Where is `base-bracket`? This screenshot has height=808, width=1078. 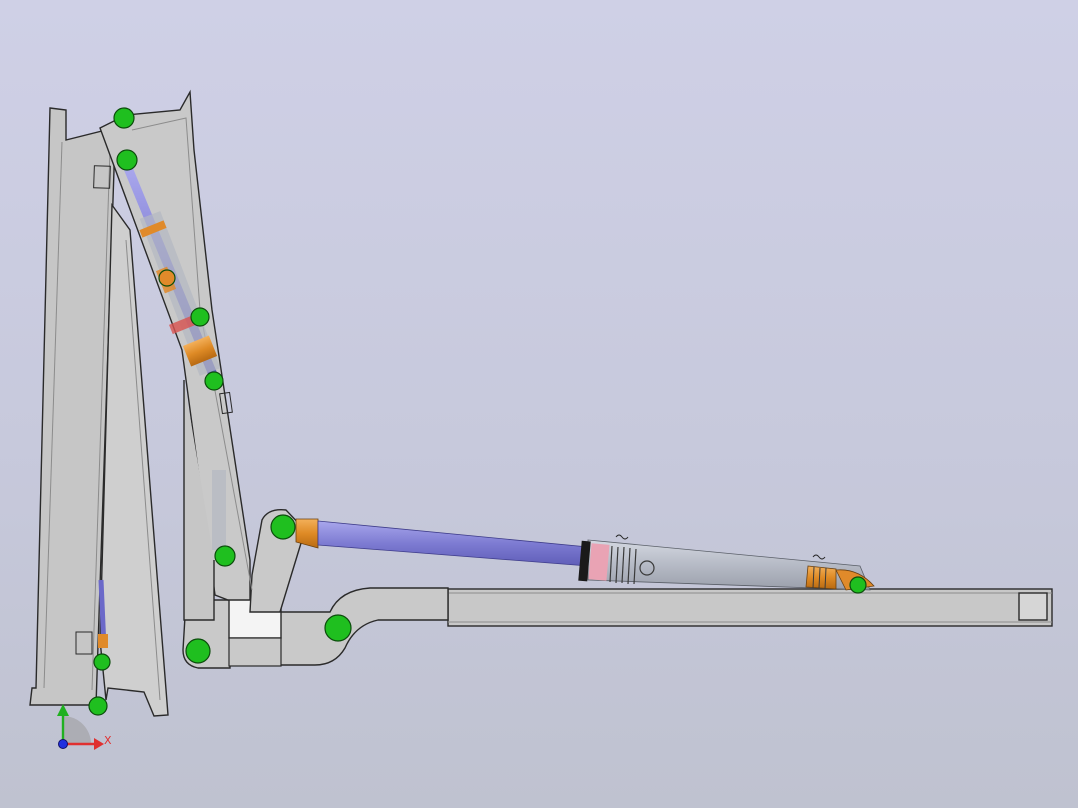
base-bracket is located at coordinates (315, 628).